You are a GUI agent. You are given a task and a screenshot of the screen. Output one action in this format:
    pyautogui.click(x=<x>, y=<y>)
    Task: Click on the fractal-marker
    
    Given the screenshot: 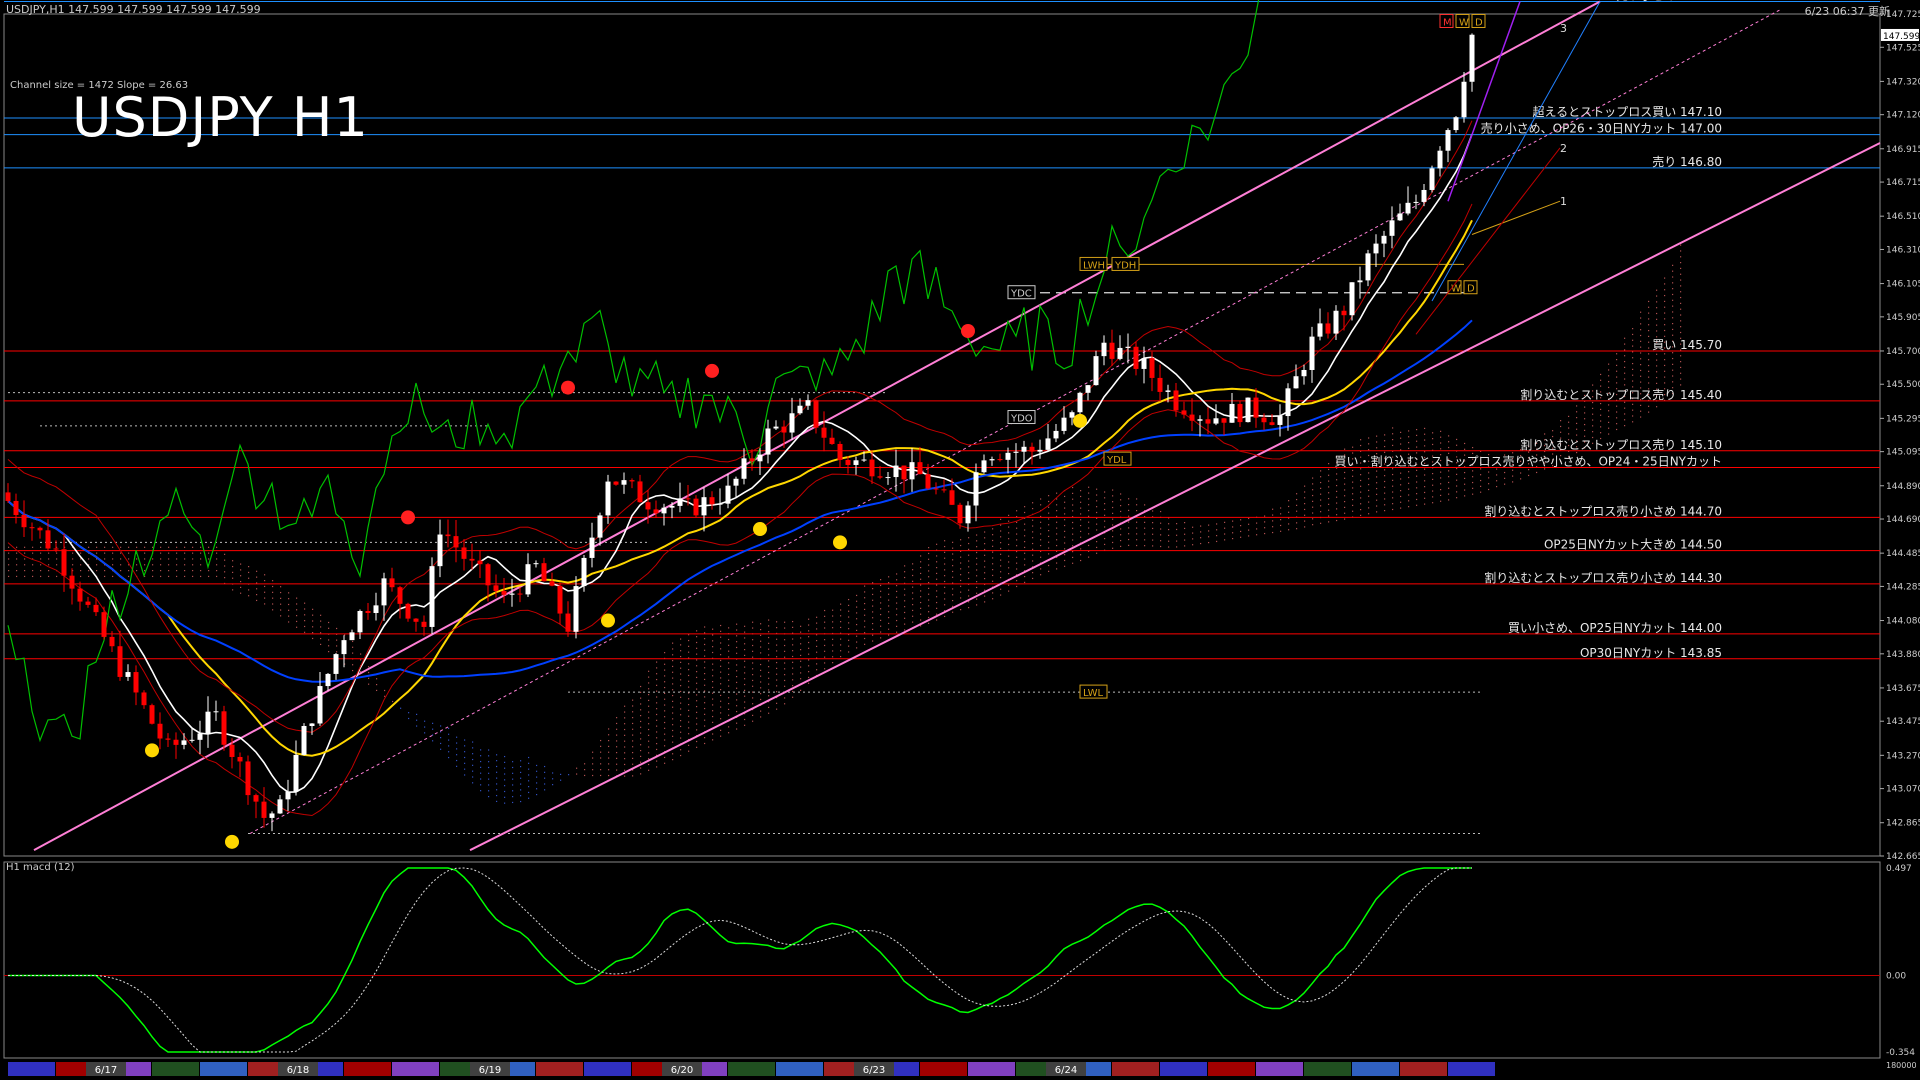 What is the action you would take?
    pyautogui.click(x=568, y=387)
    